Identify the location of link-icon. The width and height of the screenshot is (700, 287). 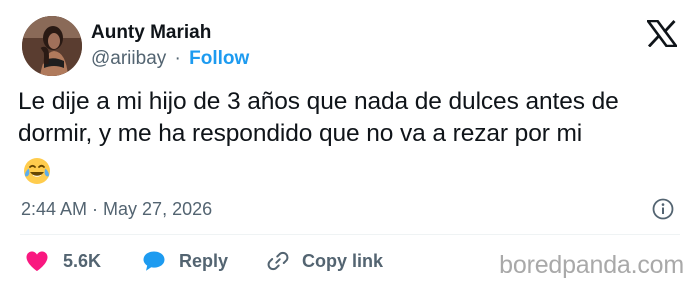
(278, 261).